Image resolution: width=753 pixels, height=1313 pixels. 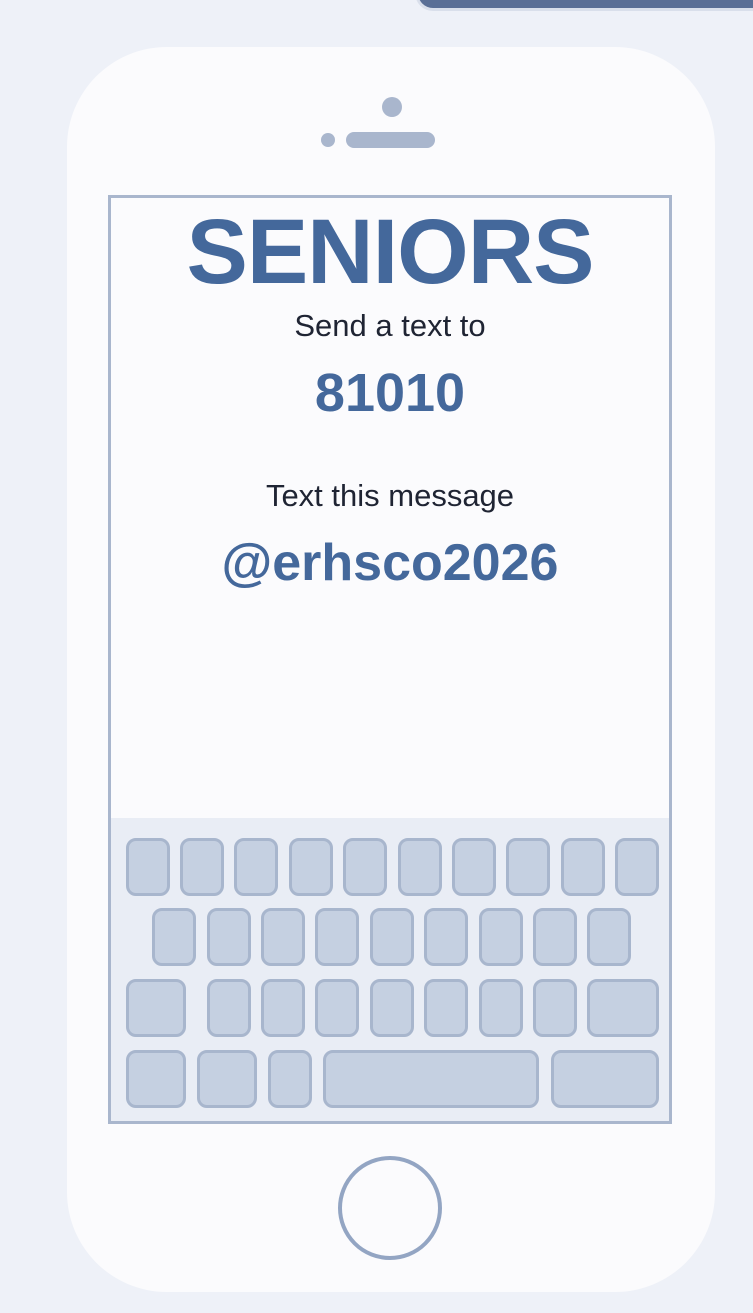 I want to click on speaker-icon, so click(x=390, y=140).